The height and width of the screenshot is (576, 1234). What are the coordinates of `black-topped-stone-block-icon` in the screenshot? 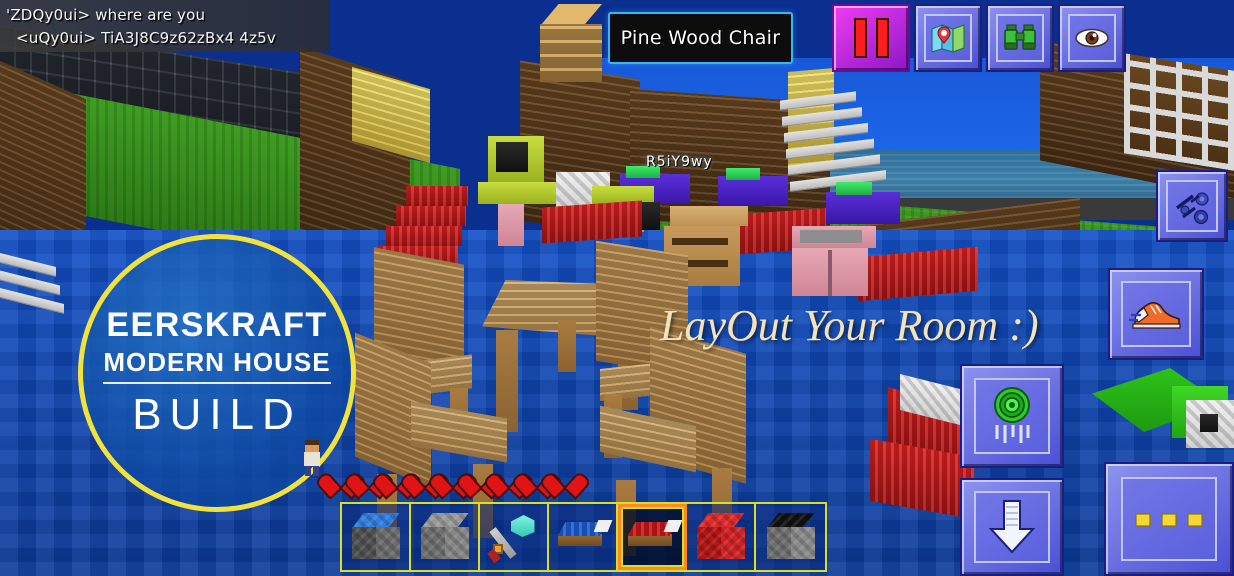 It's located at (790, 537).